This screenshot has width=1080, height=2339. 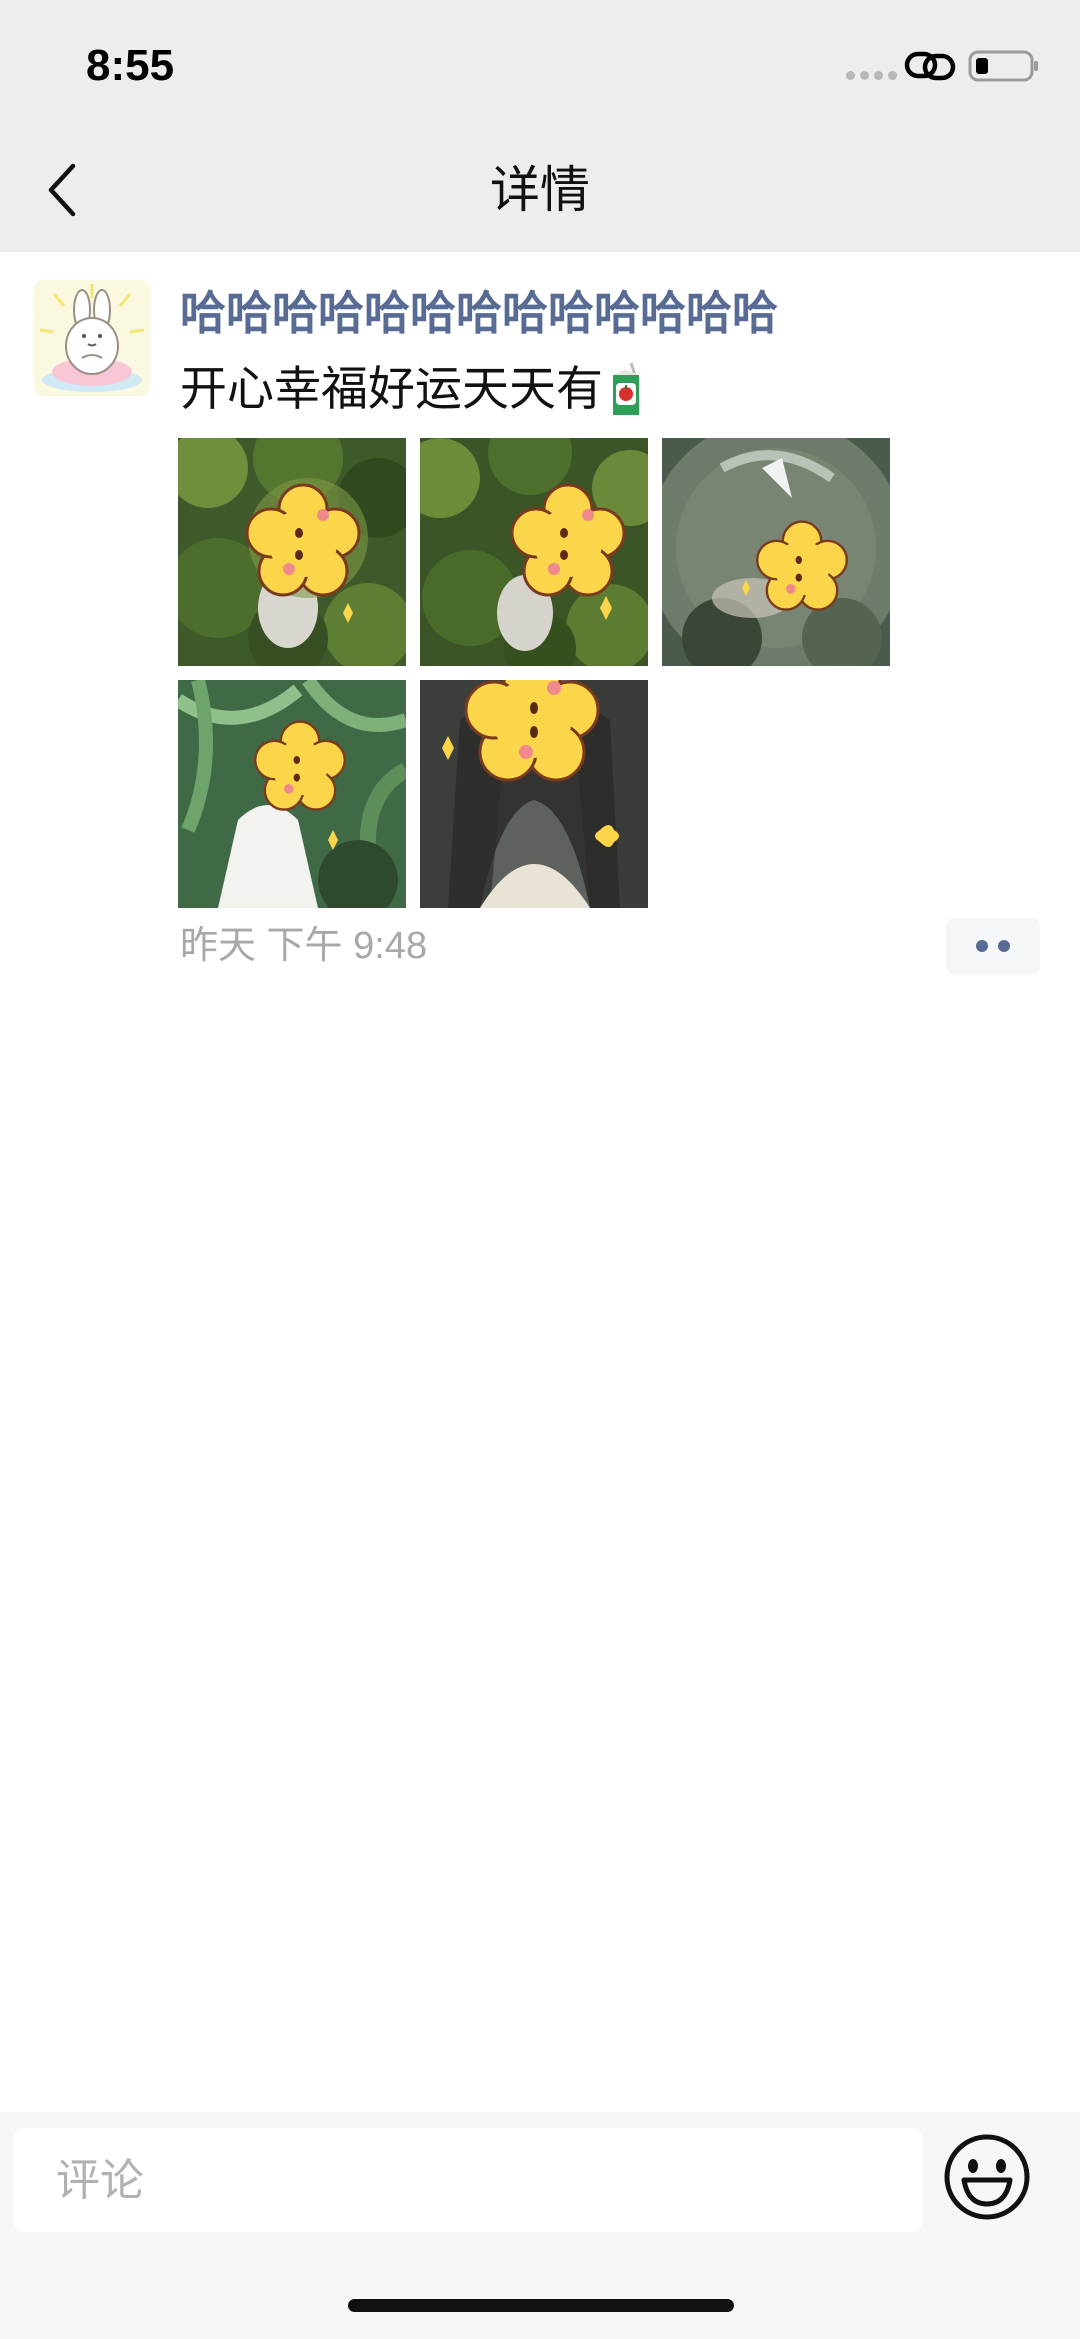 What do you see at coordinates (930, 66) in the screenshot?
I see `link-icon` at bounding box center [930, 66].